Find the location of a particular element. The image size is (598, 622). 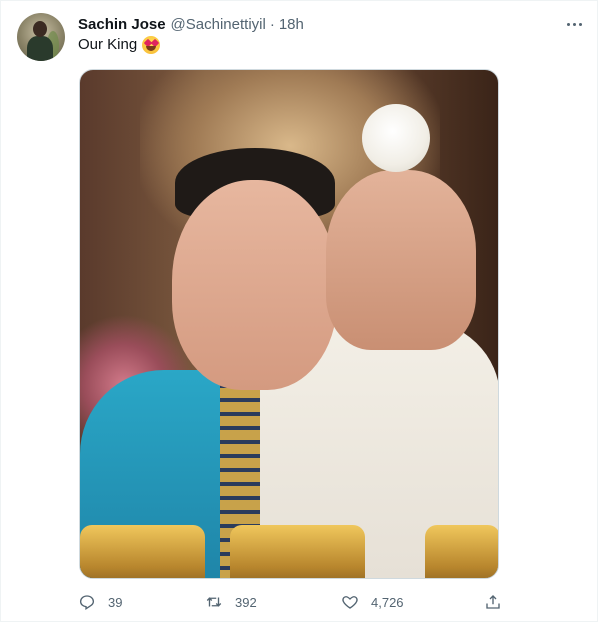

tweet-header: Sachin Jose @Sachinettiyil · 18h is located at coordinates (191, 24).